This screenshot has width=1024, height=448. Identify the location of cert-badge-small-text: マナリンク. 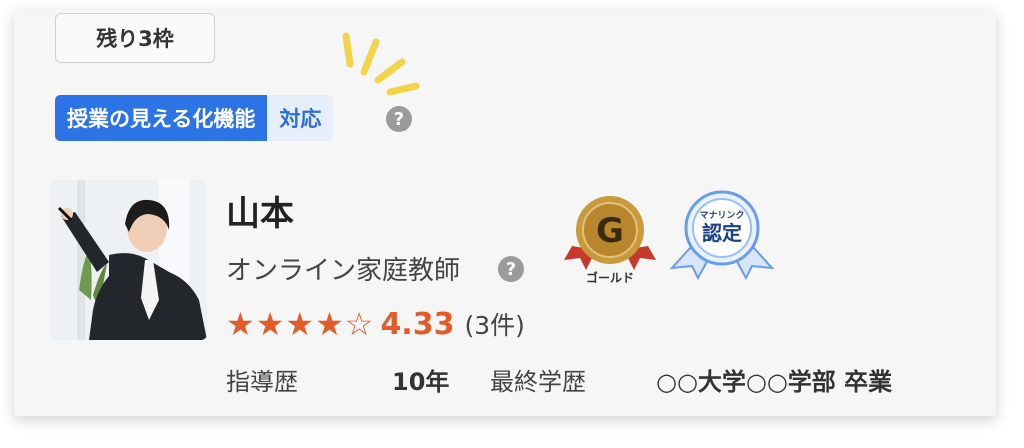
(721, 215).